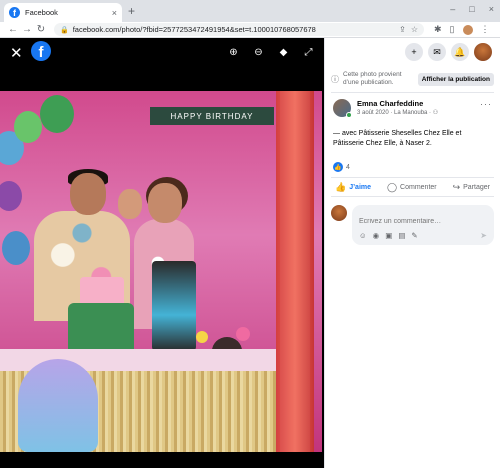 The image size is (500, 468). Describe the element at coordinates (335, 79) in the screenshot. I see `info-icon: ⓘ` at that location.